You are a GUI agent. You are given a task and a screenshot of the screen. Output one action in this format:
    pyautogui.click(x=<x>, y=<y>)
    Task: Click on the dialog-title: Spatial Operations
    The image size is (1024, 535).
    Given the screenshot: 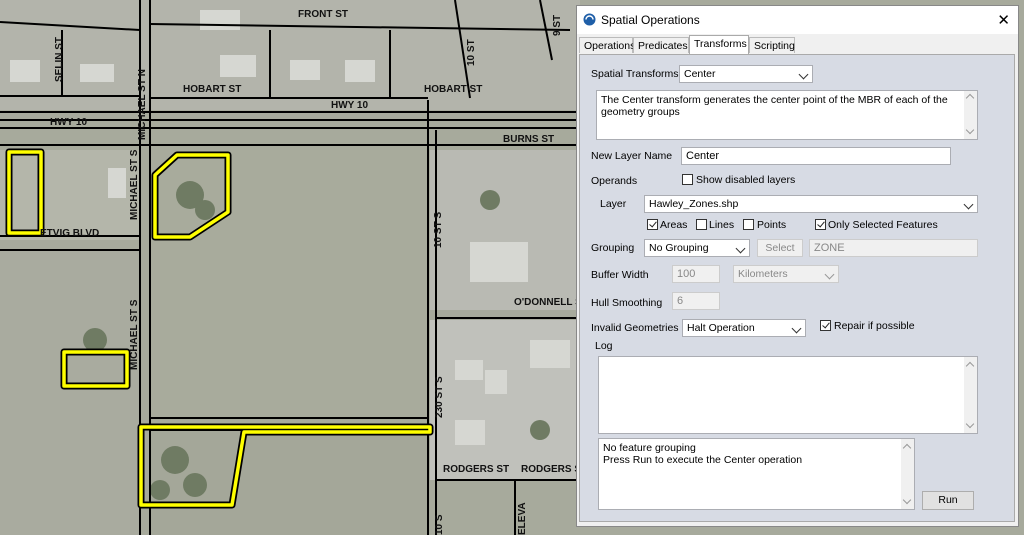 What is the action you would take?
    pyautogui.click(x=650, y=20)
    